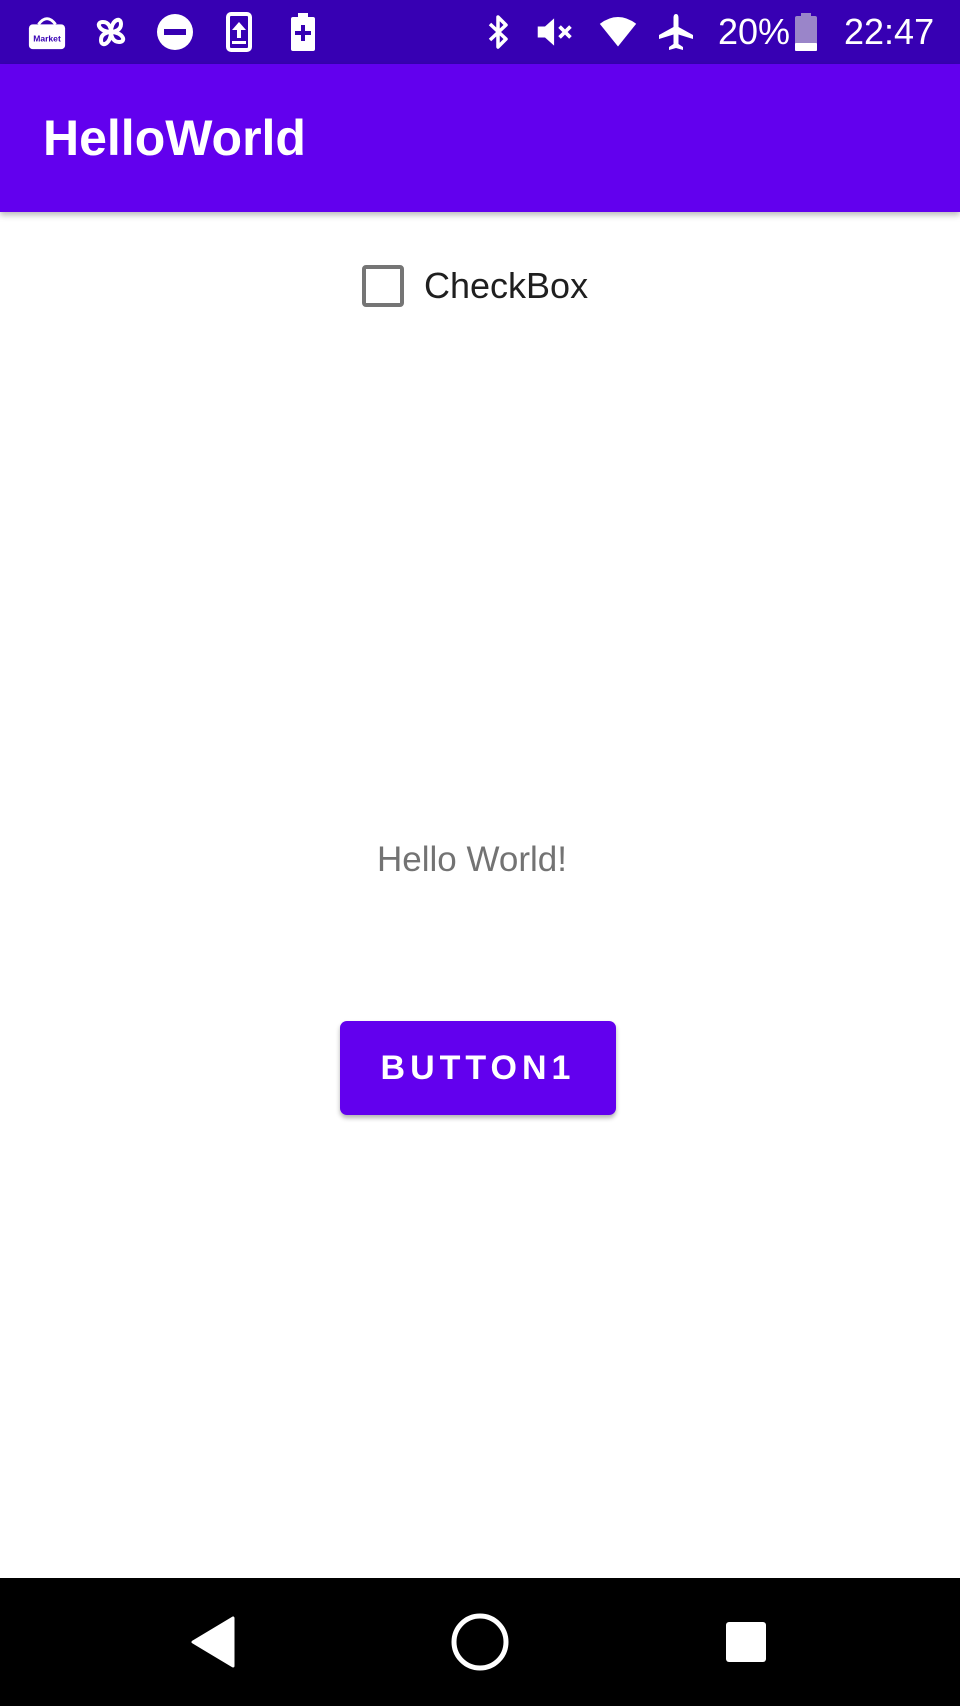 This screenshot has height=1706, width=960. What do you see at coordinates (746, 1642) in the screenshot?
I see `recents-icon` at bounding box center [746, 1642].